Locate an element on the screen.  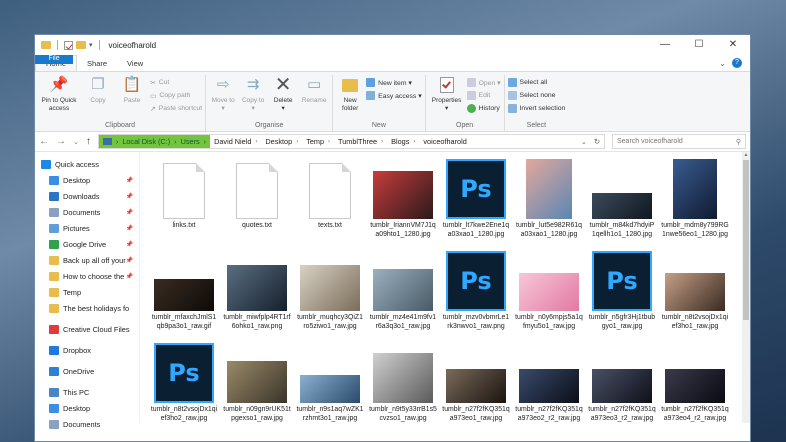
new-item-button: New item ▾ is located at coordinates (393, 82).